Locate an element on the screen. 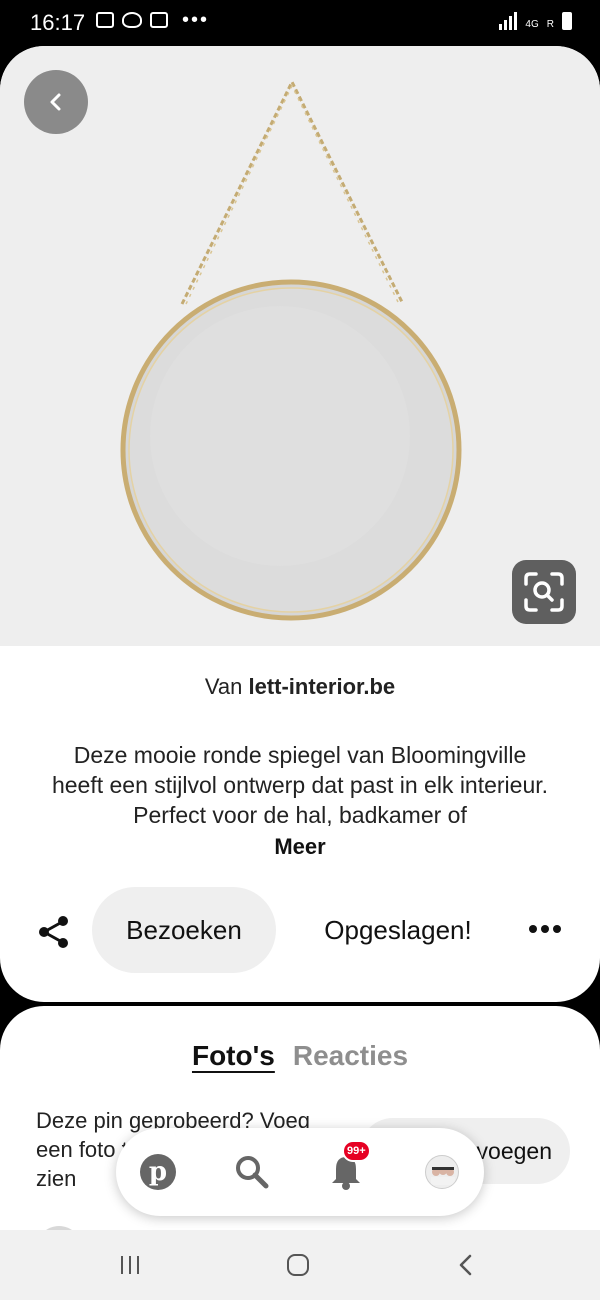  chat-icon is located at coordinates (132, 20).